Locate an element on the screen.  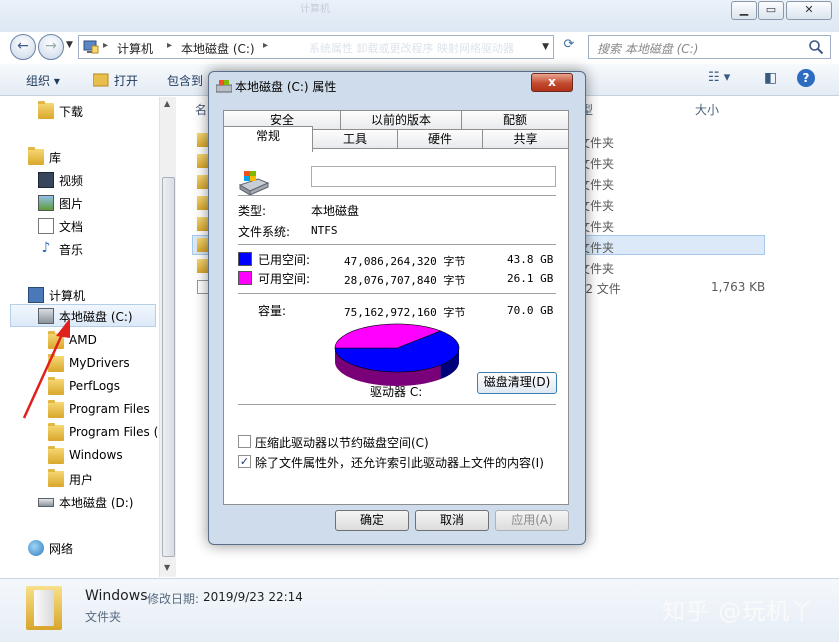
free-space-label: 可用空间: is located at coordinates (284, 279).